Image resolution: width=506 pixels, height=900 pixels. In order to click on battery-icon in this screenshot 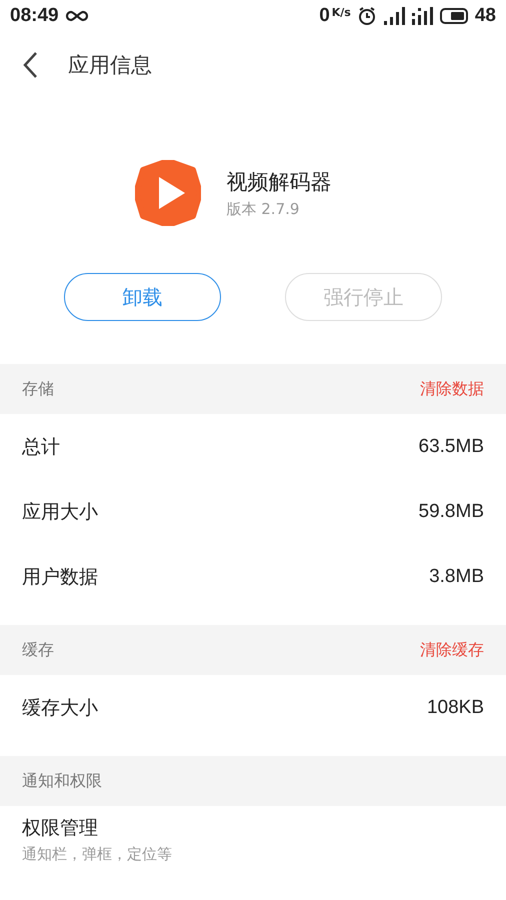, I will do `click(453, 16)`.